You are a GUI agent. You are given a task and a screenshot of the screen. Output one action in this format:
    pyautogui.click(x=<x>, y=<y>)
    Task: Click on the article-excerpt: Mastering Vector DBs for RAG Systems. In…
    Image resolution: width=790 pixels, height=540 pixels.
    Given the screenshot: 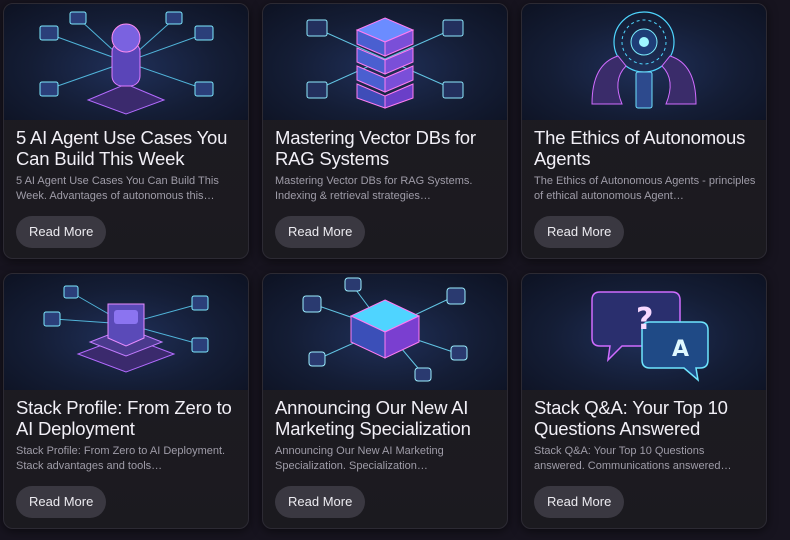 What is the action you would take?
    pyautogui.click(x=374, y=188)
    